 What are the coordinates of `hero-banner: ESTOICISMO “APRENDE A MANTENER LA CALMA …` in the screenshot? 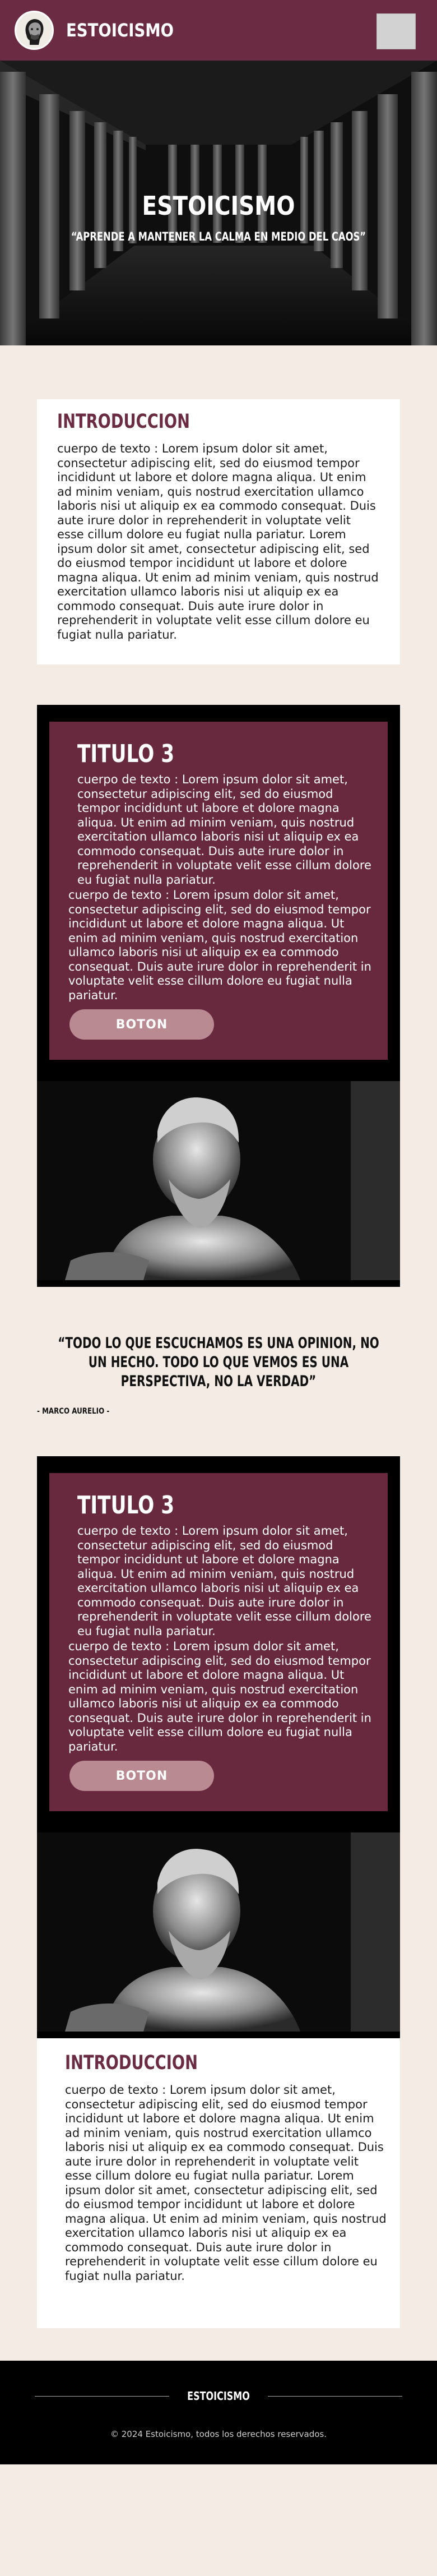 It's located at (218, 203).